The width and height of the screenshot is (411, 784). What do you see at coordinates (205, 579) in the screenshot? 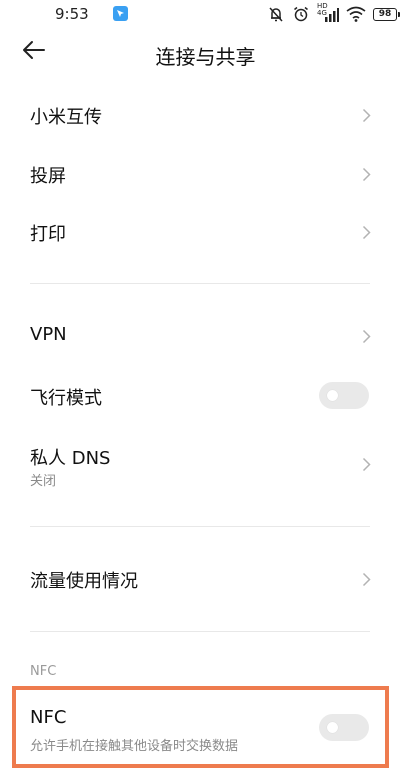
I see `row-data-usage: 流量使用情况` at bounding box center [205, 579].